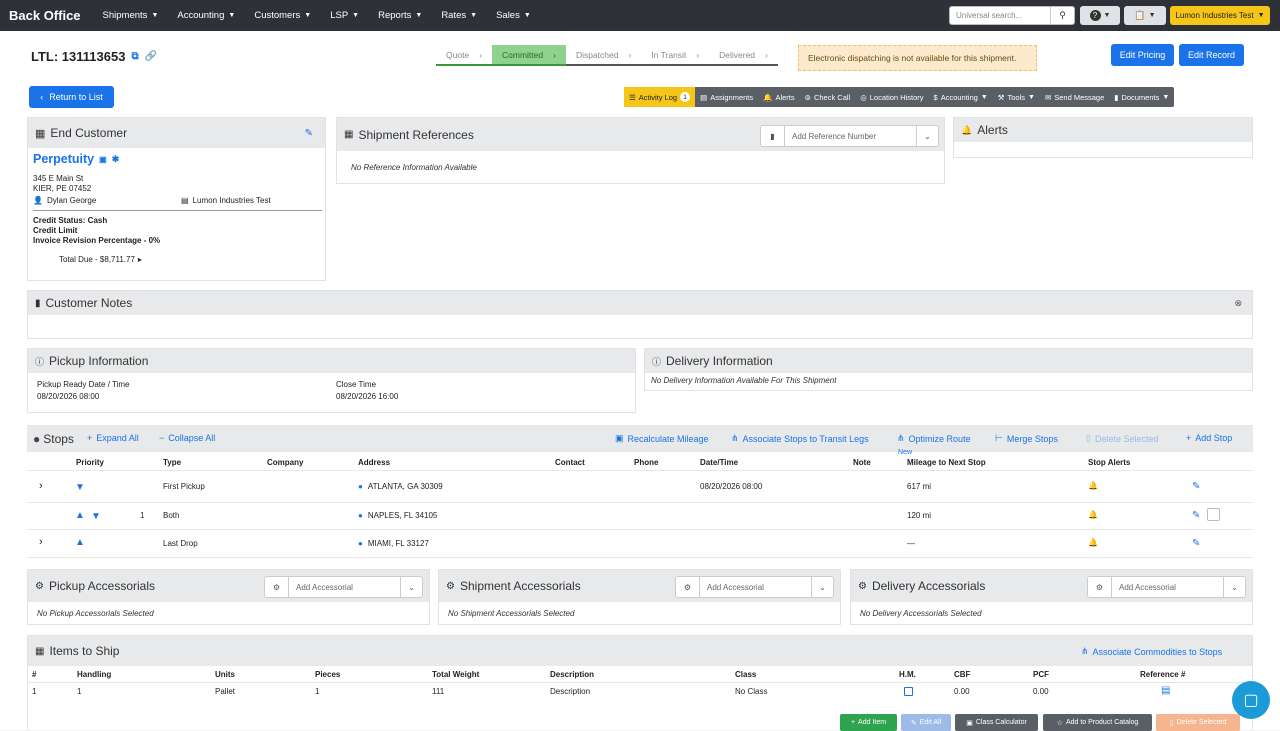 The width and height of the screenshot is (1280, 731). I want to click on optimize-route-button: ⋔ Optimize Route, so click(934, 438).